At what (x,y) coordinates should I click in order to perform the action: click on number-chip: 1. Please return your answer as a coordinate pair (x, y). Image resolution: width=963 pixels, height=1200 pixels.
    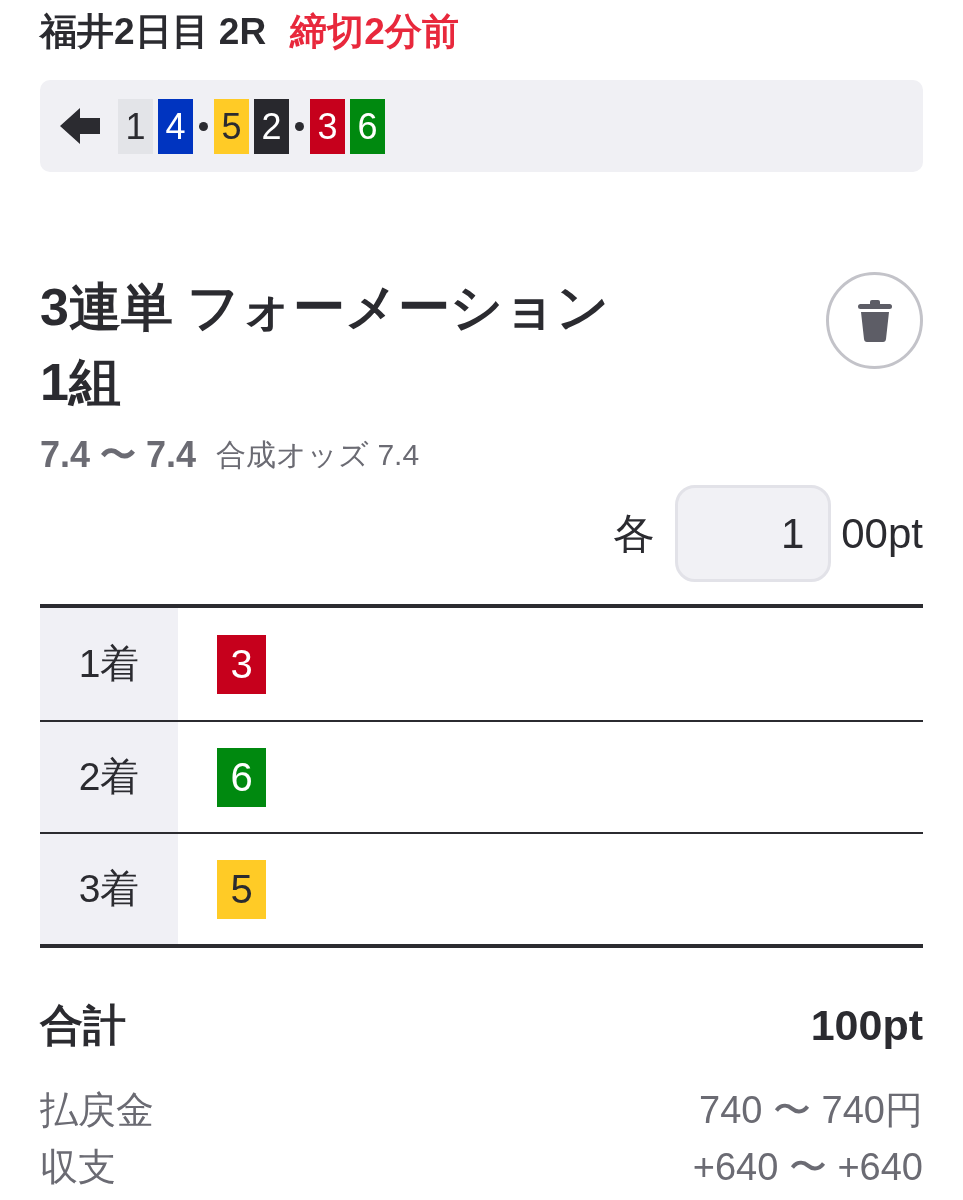
    Looking at the image, I should click on (135, 126).